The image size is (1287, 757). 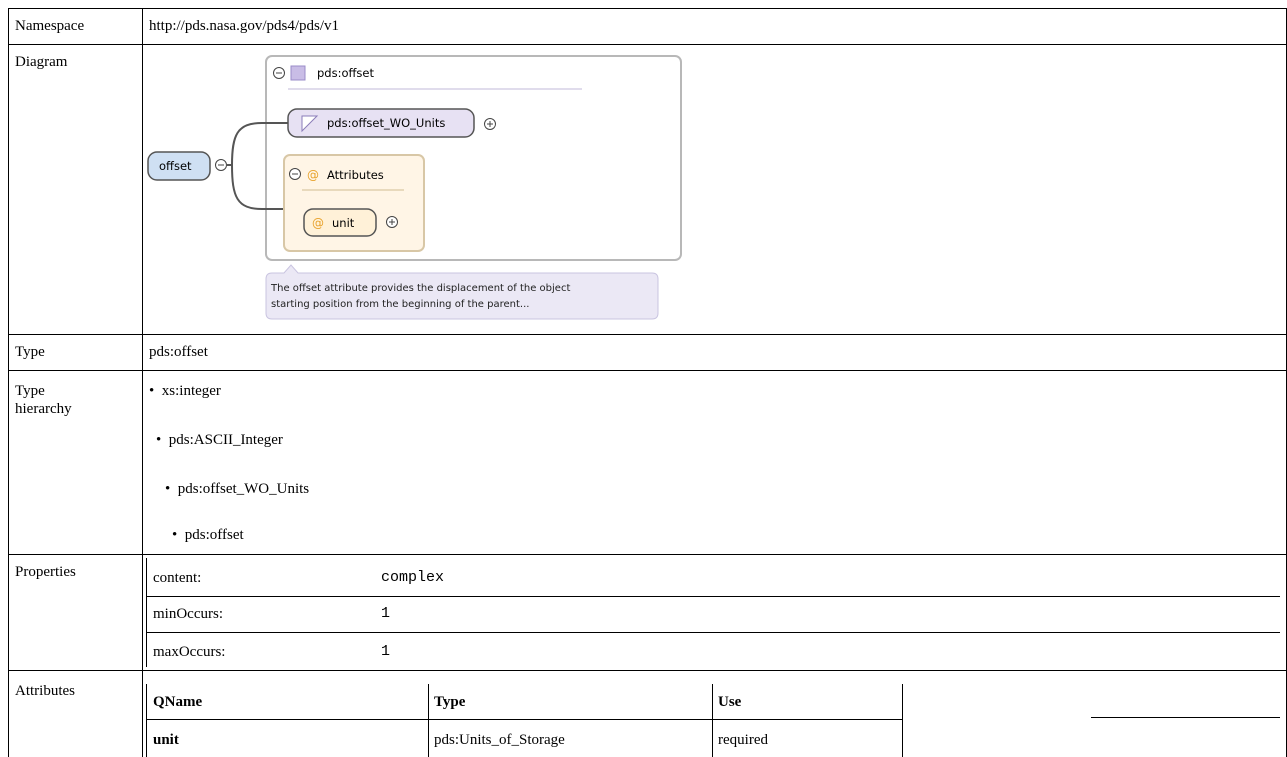 What do you see at coordinates (175, 166) in the screenshot?
I see `element-name: offset` at bounding box center [175, 166].